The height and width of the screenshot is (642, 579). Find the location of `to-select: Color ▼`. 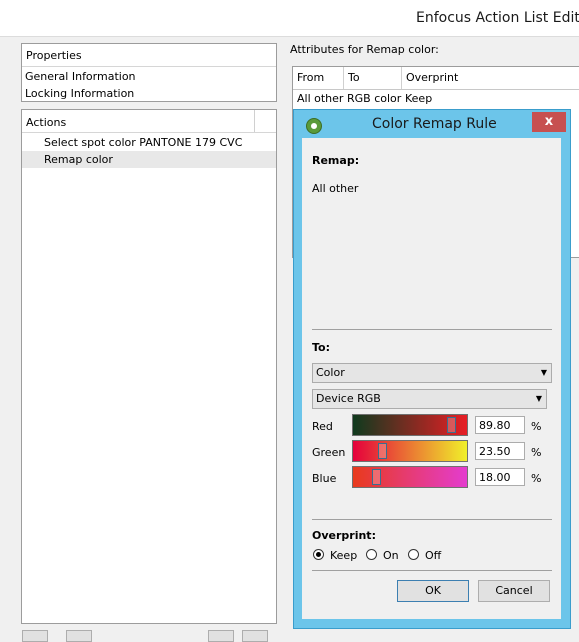

to-select: Color ▼ is located at coordinates (432, 373).